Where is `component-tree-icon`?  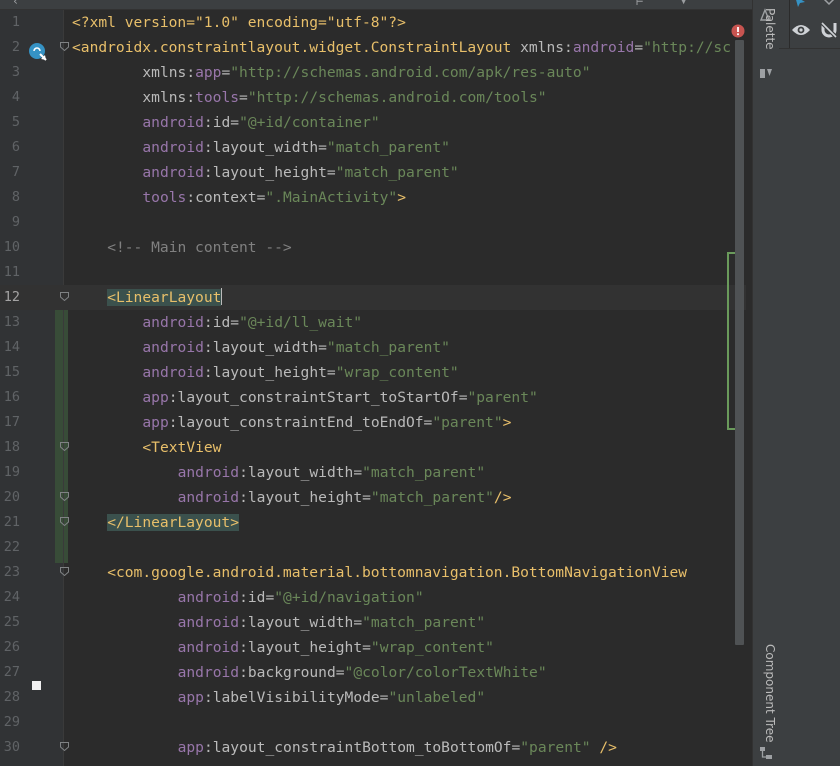 component-tree-icon is located at coordinates (766, 753).